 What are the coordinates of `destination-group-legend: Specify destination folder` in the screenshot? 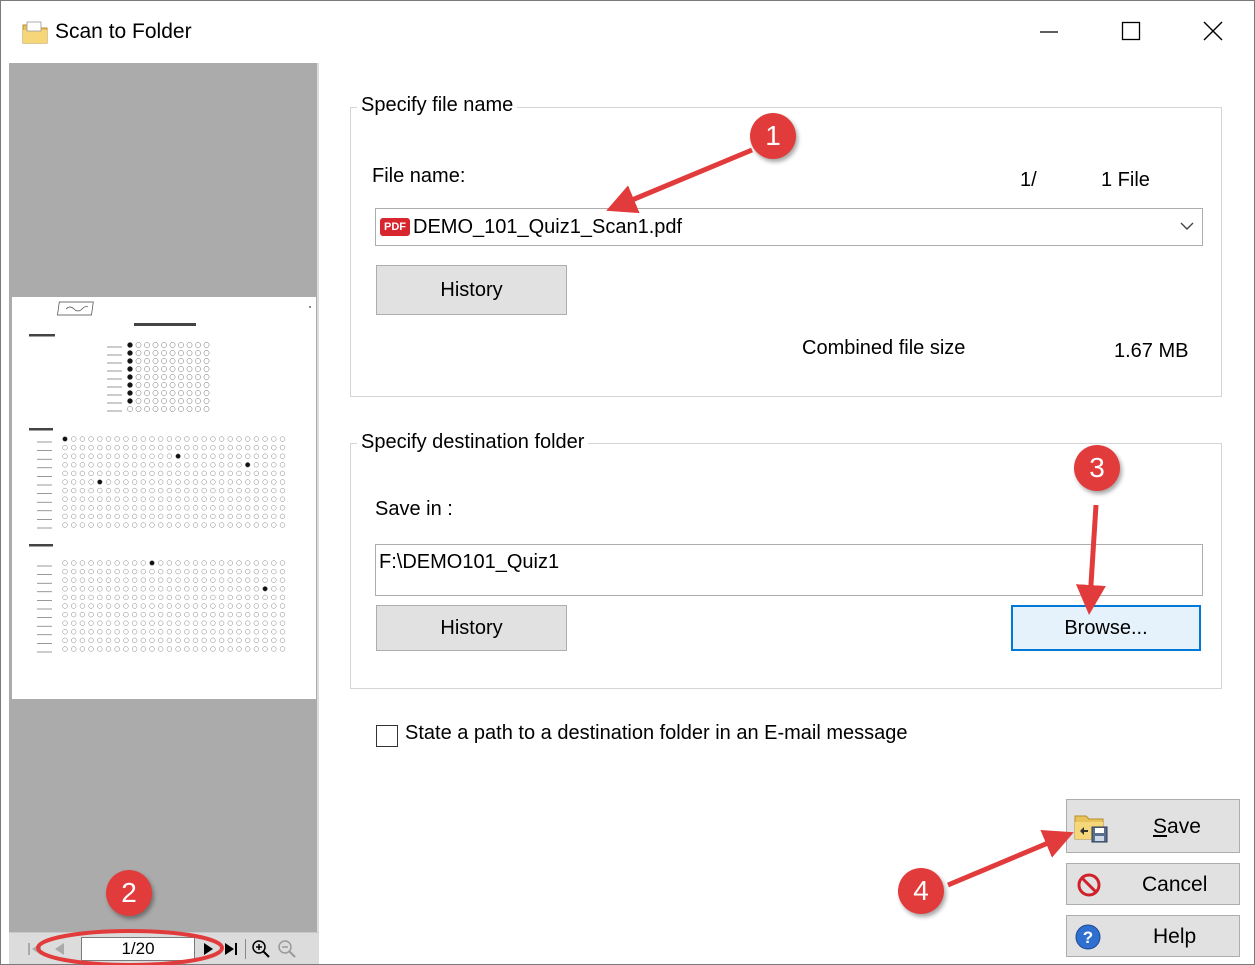 It's located at (473, 442).